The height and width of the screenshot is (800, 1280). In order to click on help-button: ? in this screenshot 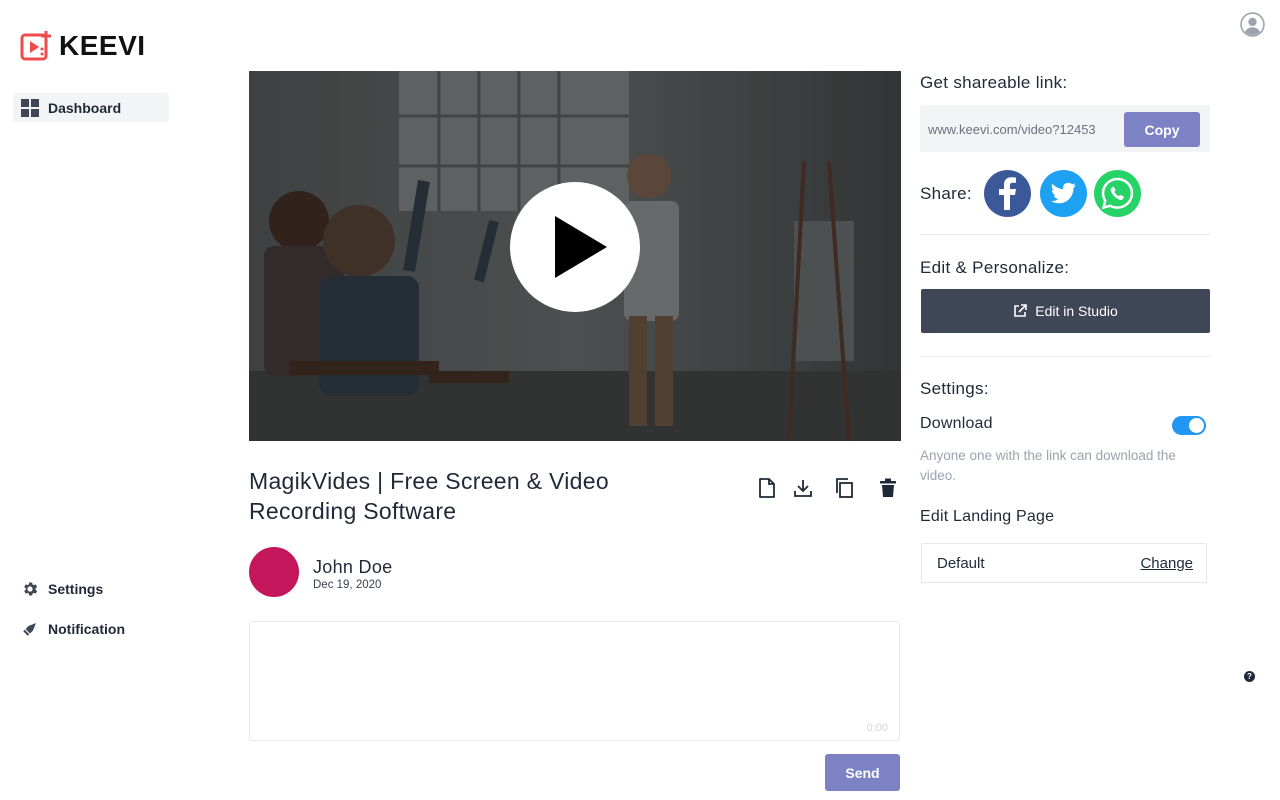, I will do `click(1249, 676)`.